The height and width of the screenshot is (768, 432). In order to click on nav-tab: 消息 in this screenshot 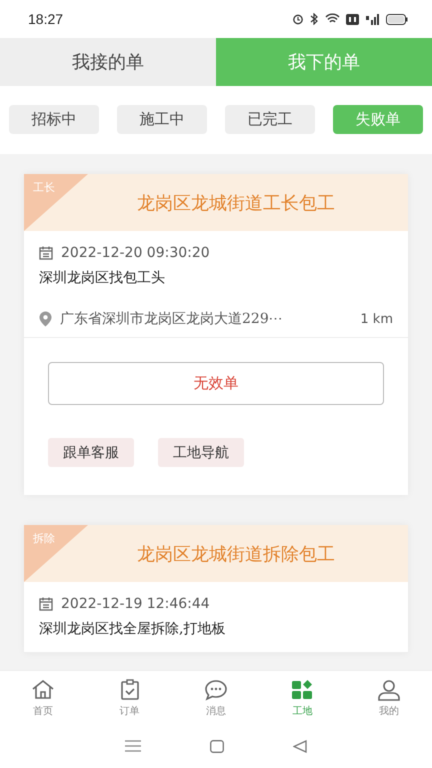, I will do `click(216, 697)`.